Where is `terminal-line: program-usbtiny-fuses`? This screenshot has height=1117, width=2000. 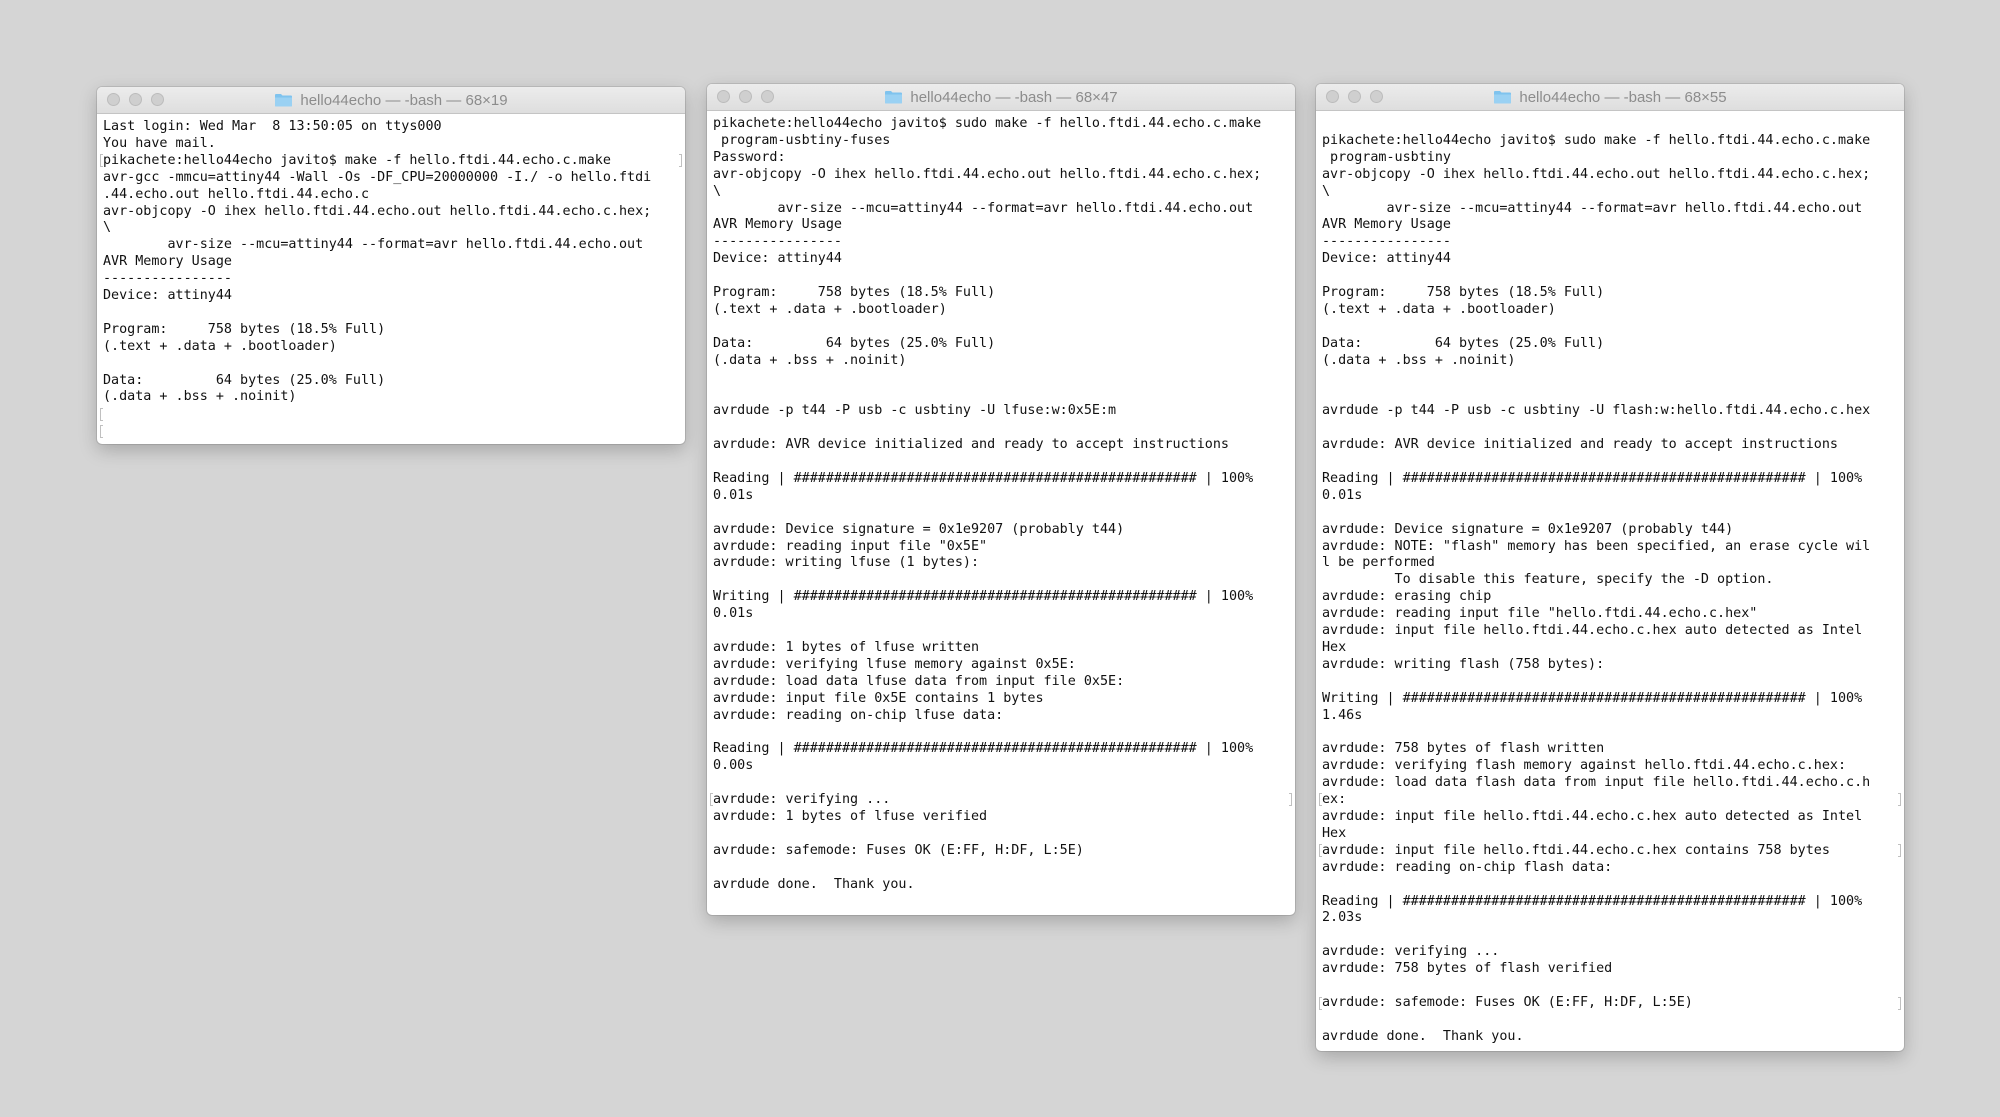
terminal-line: program-usbtiny-fuses is located at coordinates (802, 140).